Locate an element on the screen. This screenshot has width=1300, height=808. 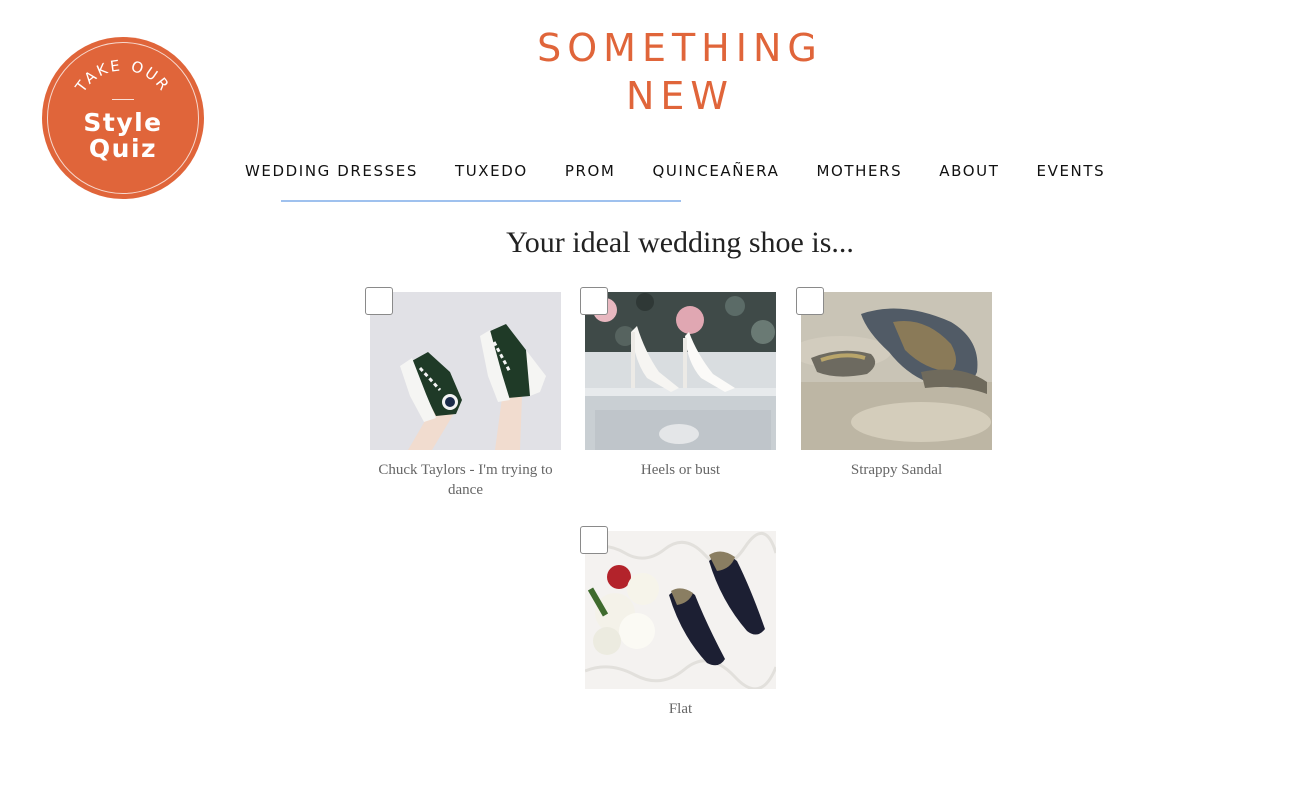
option-card: Heels or bust is located at coordinates (678, 383).